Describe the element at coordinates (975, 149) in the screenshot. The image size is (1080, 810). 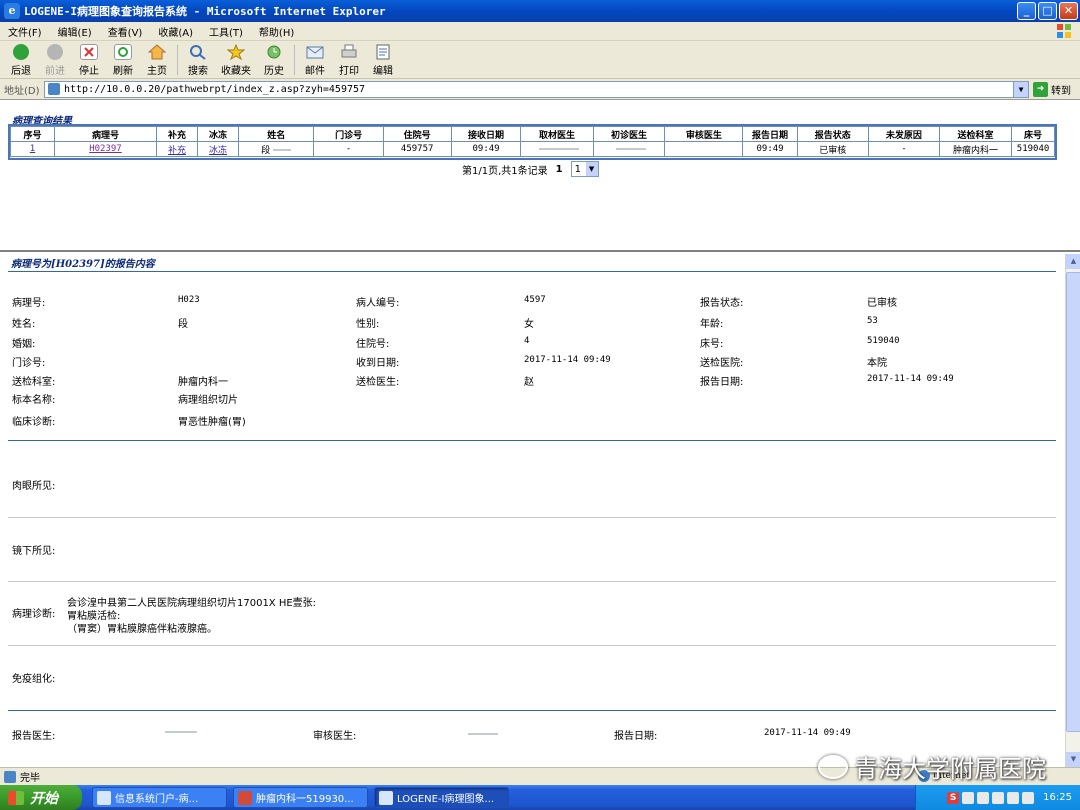
I see `cell-dept: 肿瘤内科一` at that location.